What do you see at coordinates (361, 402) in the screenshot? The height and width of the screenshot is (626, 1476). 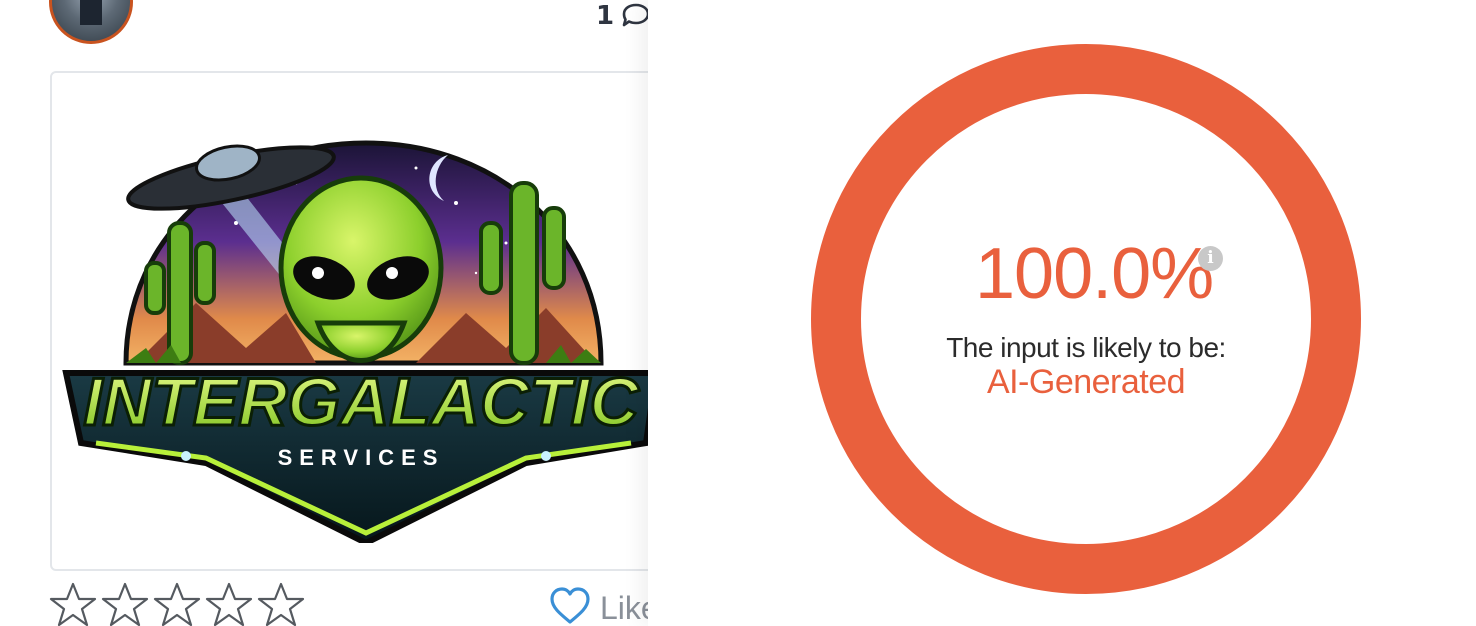 I see `logo-headline: INTERGALACTIC` at bounding box center [361, 402].